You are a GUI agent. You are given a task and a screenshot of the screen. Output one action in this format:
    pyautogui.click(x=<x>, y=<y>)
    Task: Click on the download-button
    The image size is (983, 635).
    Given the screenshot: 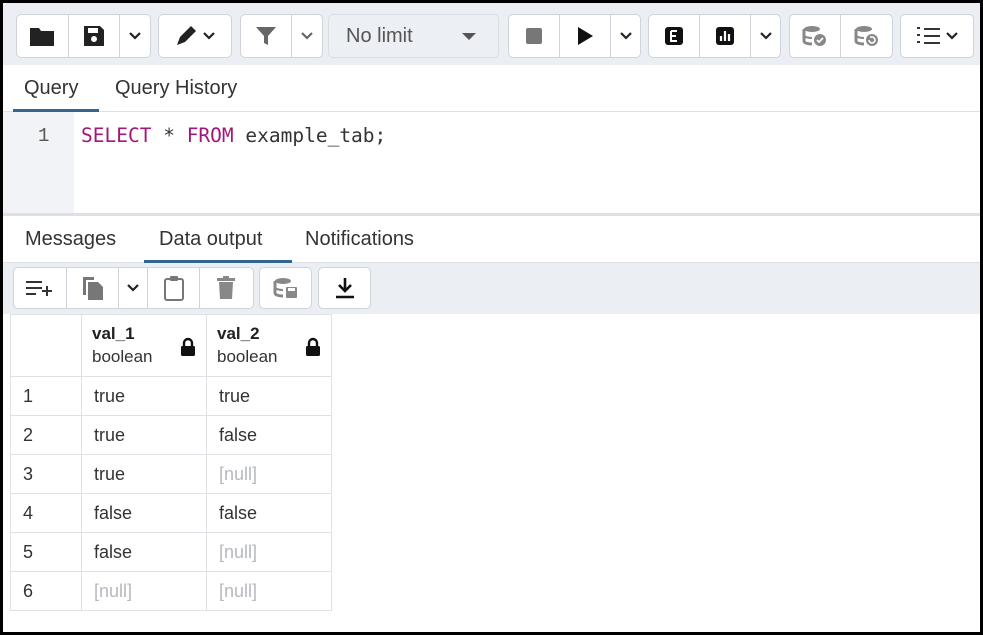 What is the action you would take?
    pyautogui.click(x=344, y=288)
    